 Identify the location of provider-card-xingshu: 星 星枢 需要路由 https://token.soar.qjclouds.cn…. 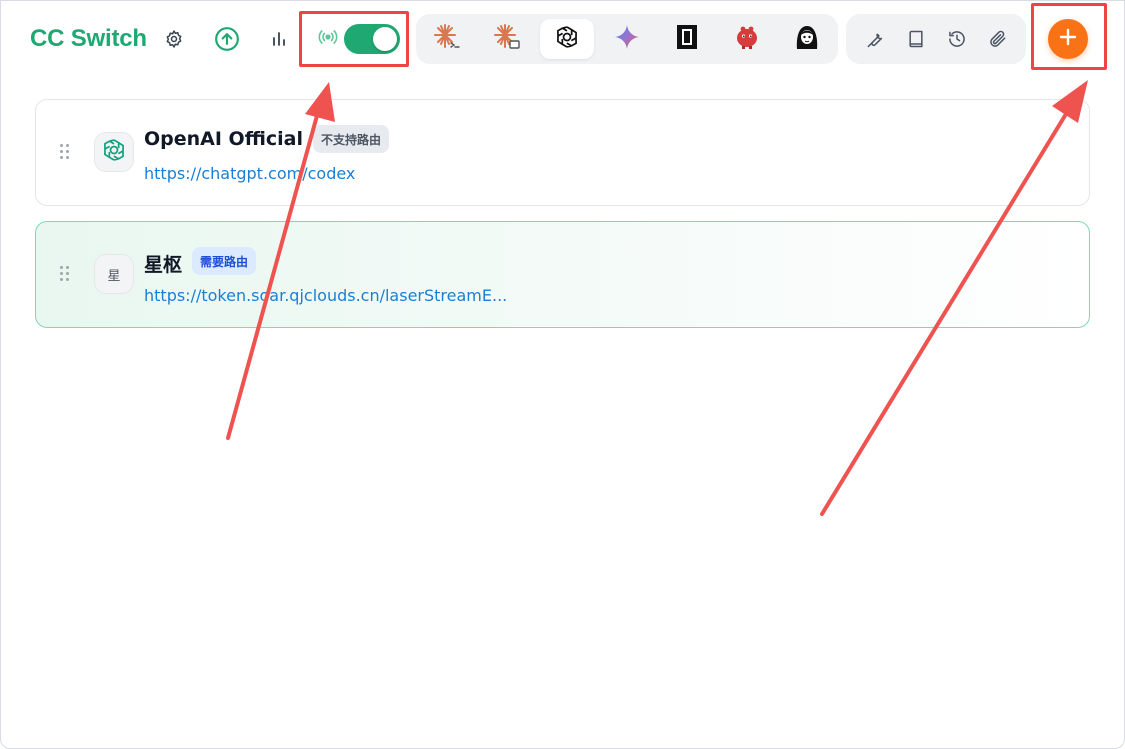
(562, 274).